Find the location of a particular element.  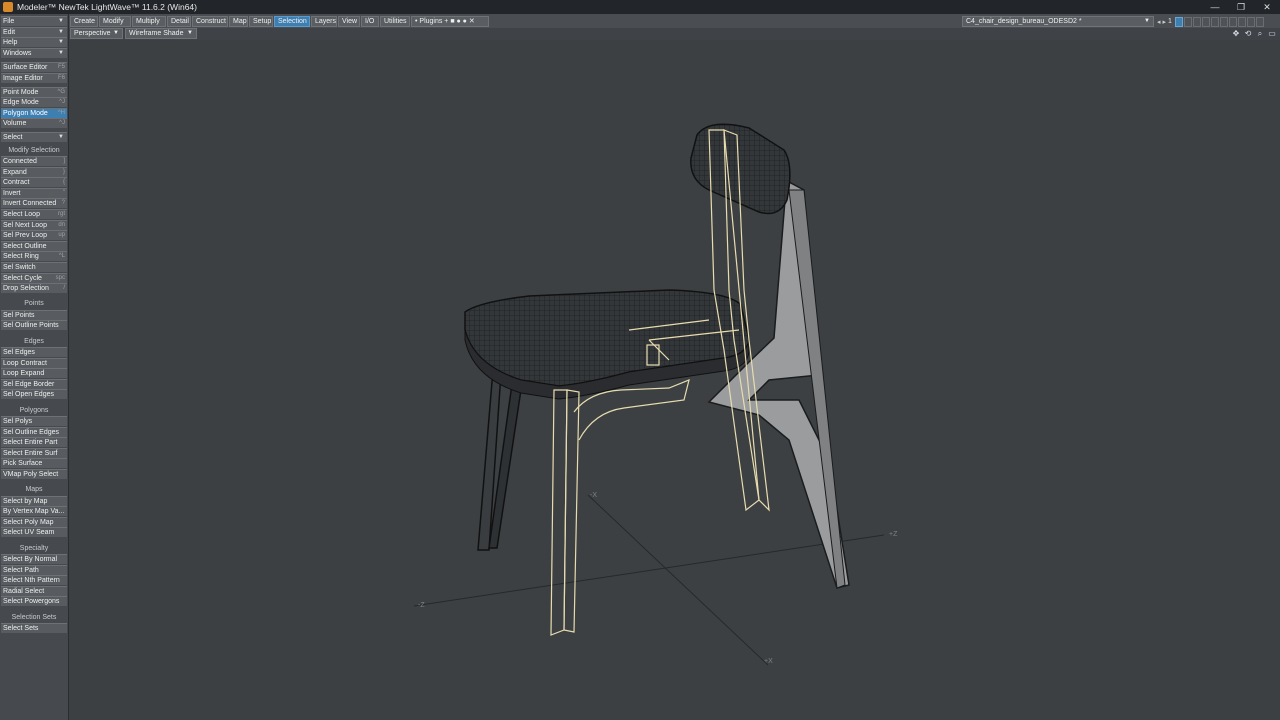

sidebar-item-sel-prev-loop: Sel Prev Loop up is located at coordinates (34, 235).